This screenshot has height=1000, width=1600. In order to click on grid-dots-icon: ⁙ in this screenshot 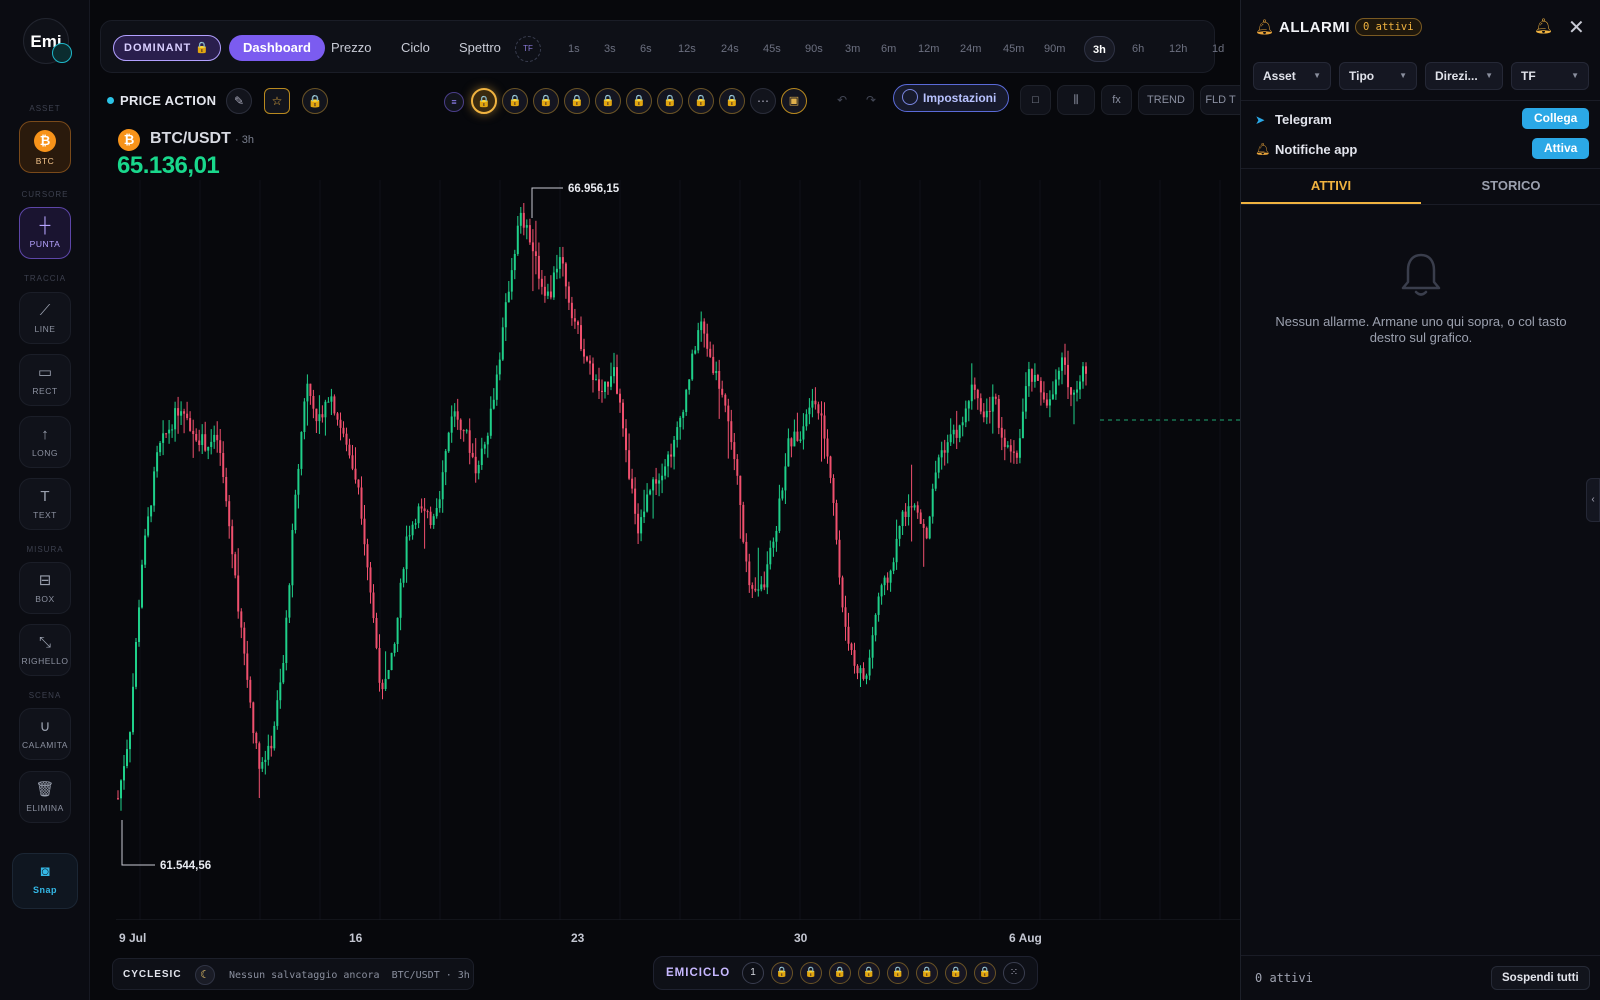, I will do `click(1014, 973)`.